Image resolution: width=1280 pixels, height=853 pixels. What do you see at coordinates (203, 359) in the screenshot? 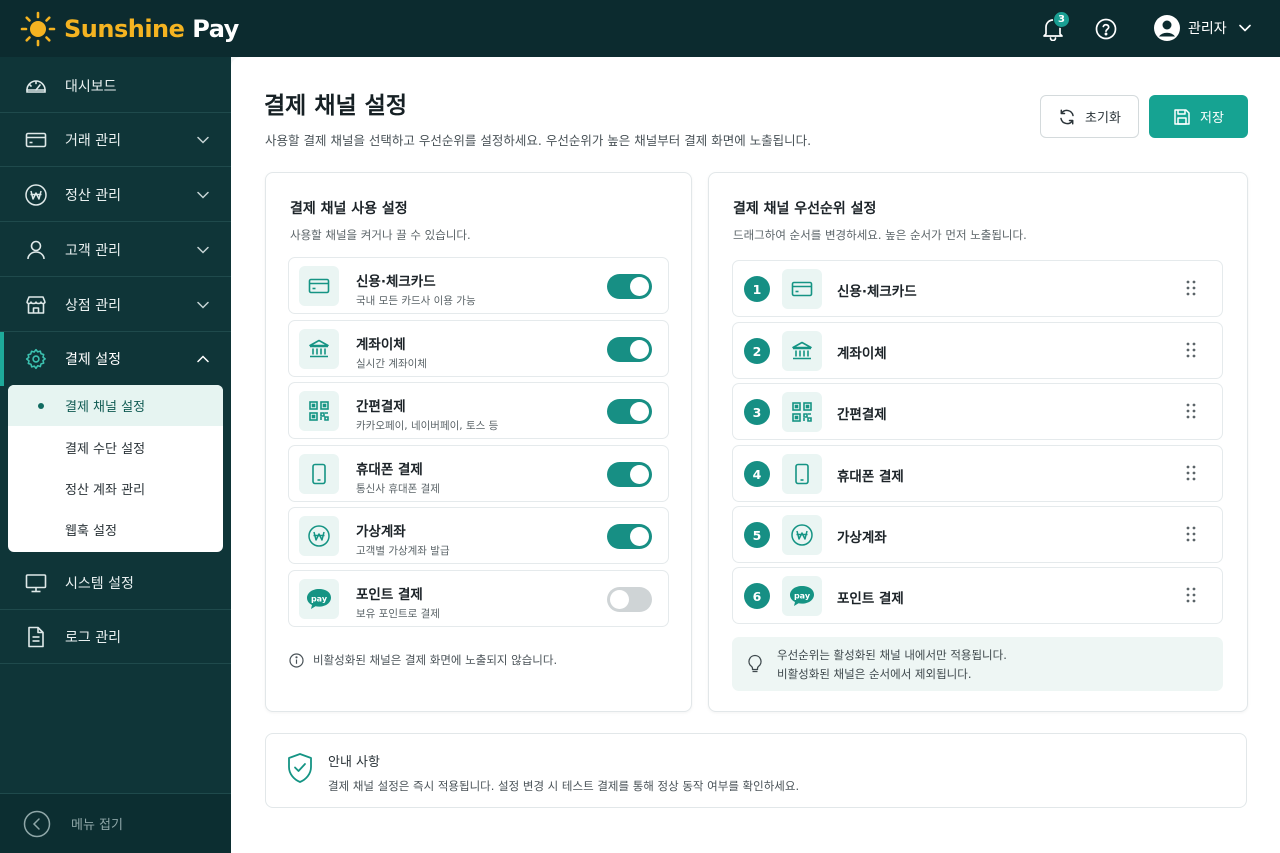
I see `chevron-up-icon` at bounding box center [203, 359].